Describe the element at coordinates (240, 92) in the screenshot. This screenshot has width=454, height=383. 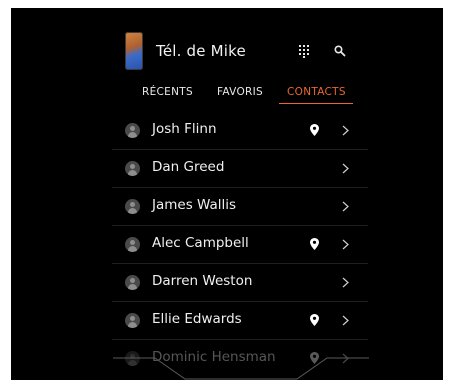
I see `tab-favorites: FAVORIS` at that location.